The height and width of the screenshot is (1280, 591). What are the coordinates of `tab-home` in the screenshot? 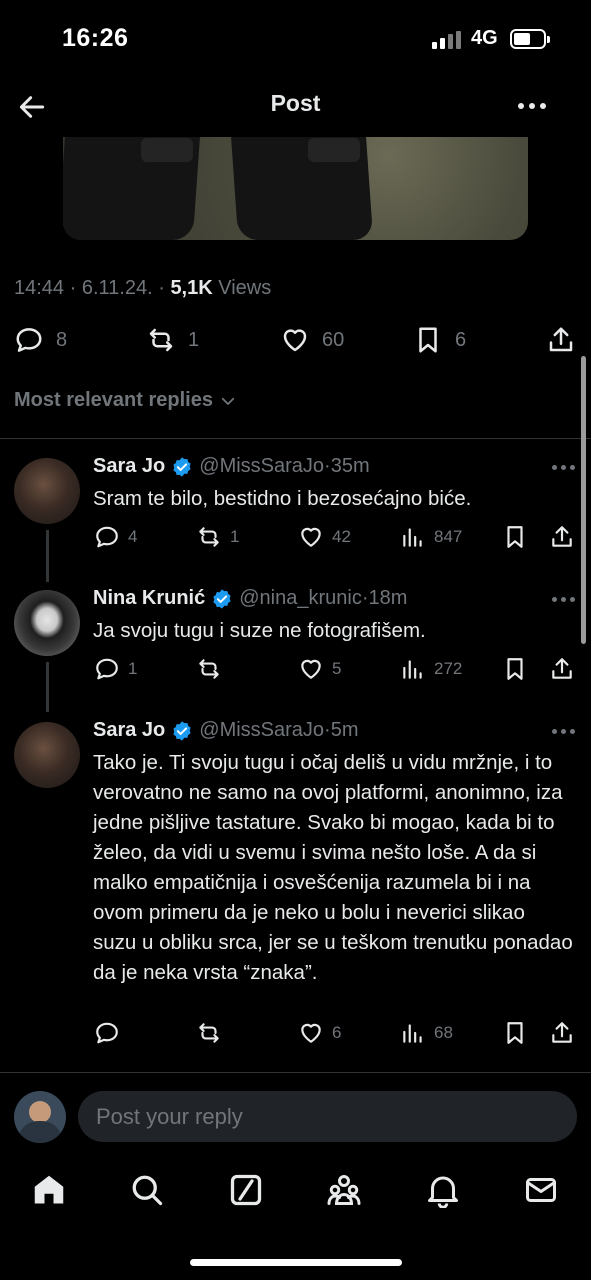 It's located at (49, 1190).